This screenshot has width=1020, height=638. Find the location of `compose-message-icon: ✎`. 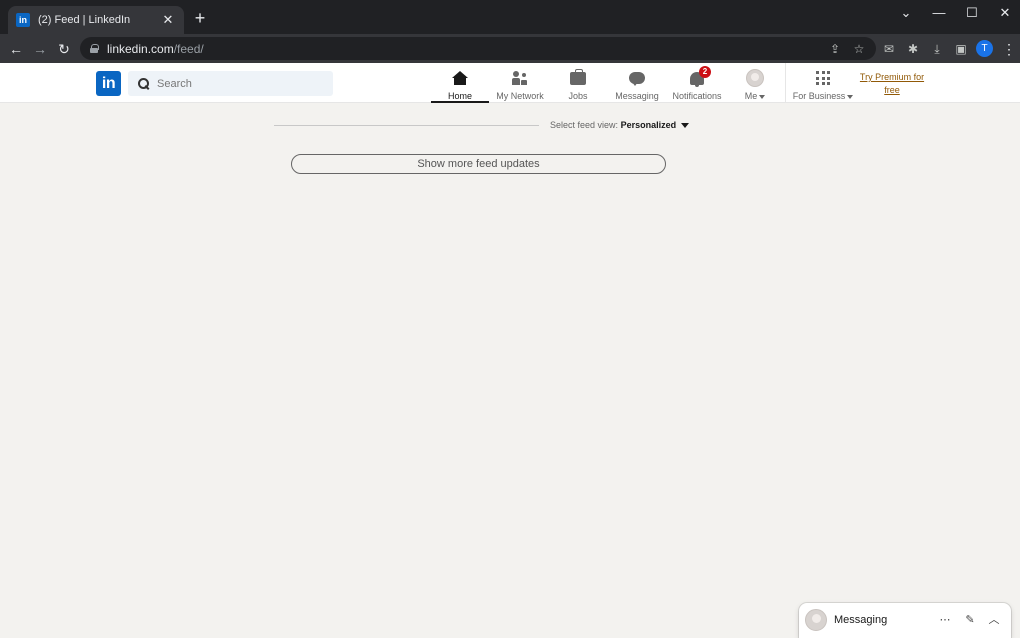

compose-message-icon: ✎ is located at coordinates (970, 620).